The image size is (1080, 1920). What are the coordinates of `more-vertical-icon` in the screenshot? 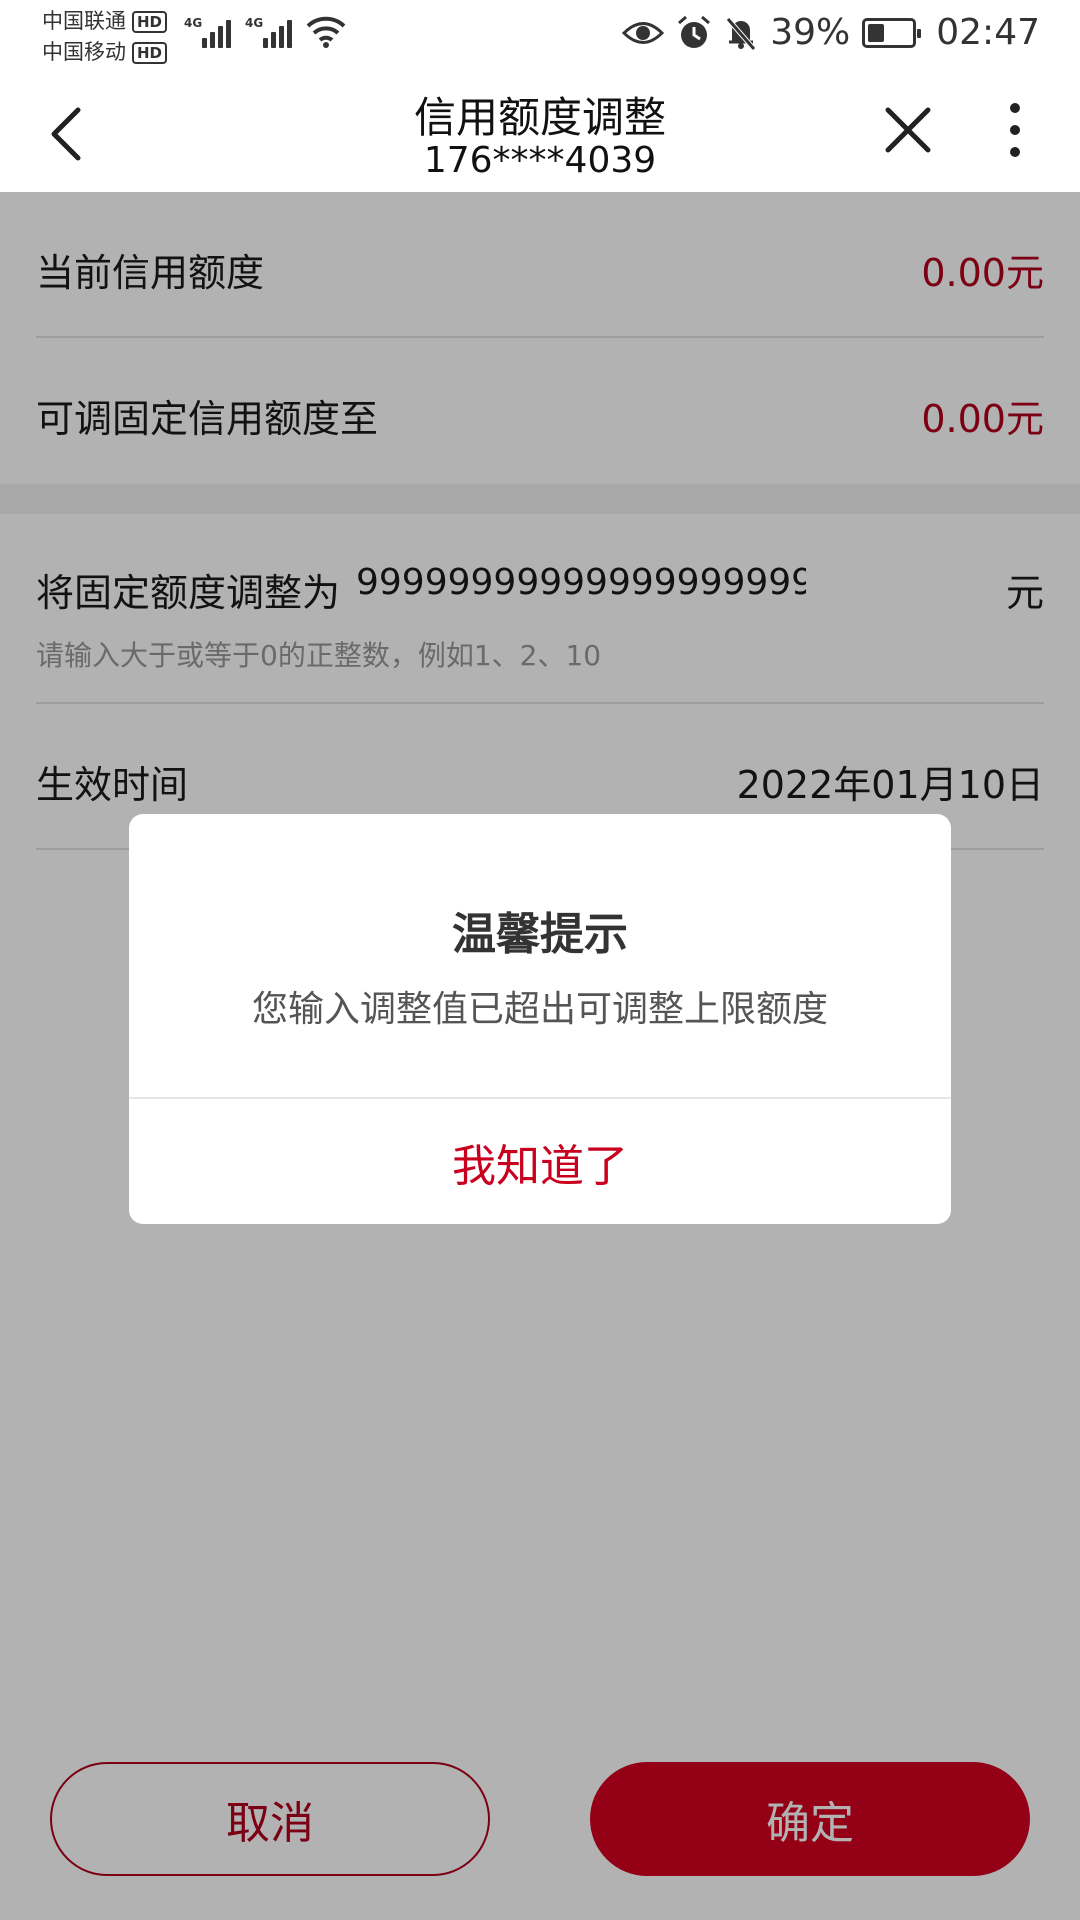 It's located at (1015, 130).